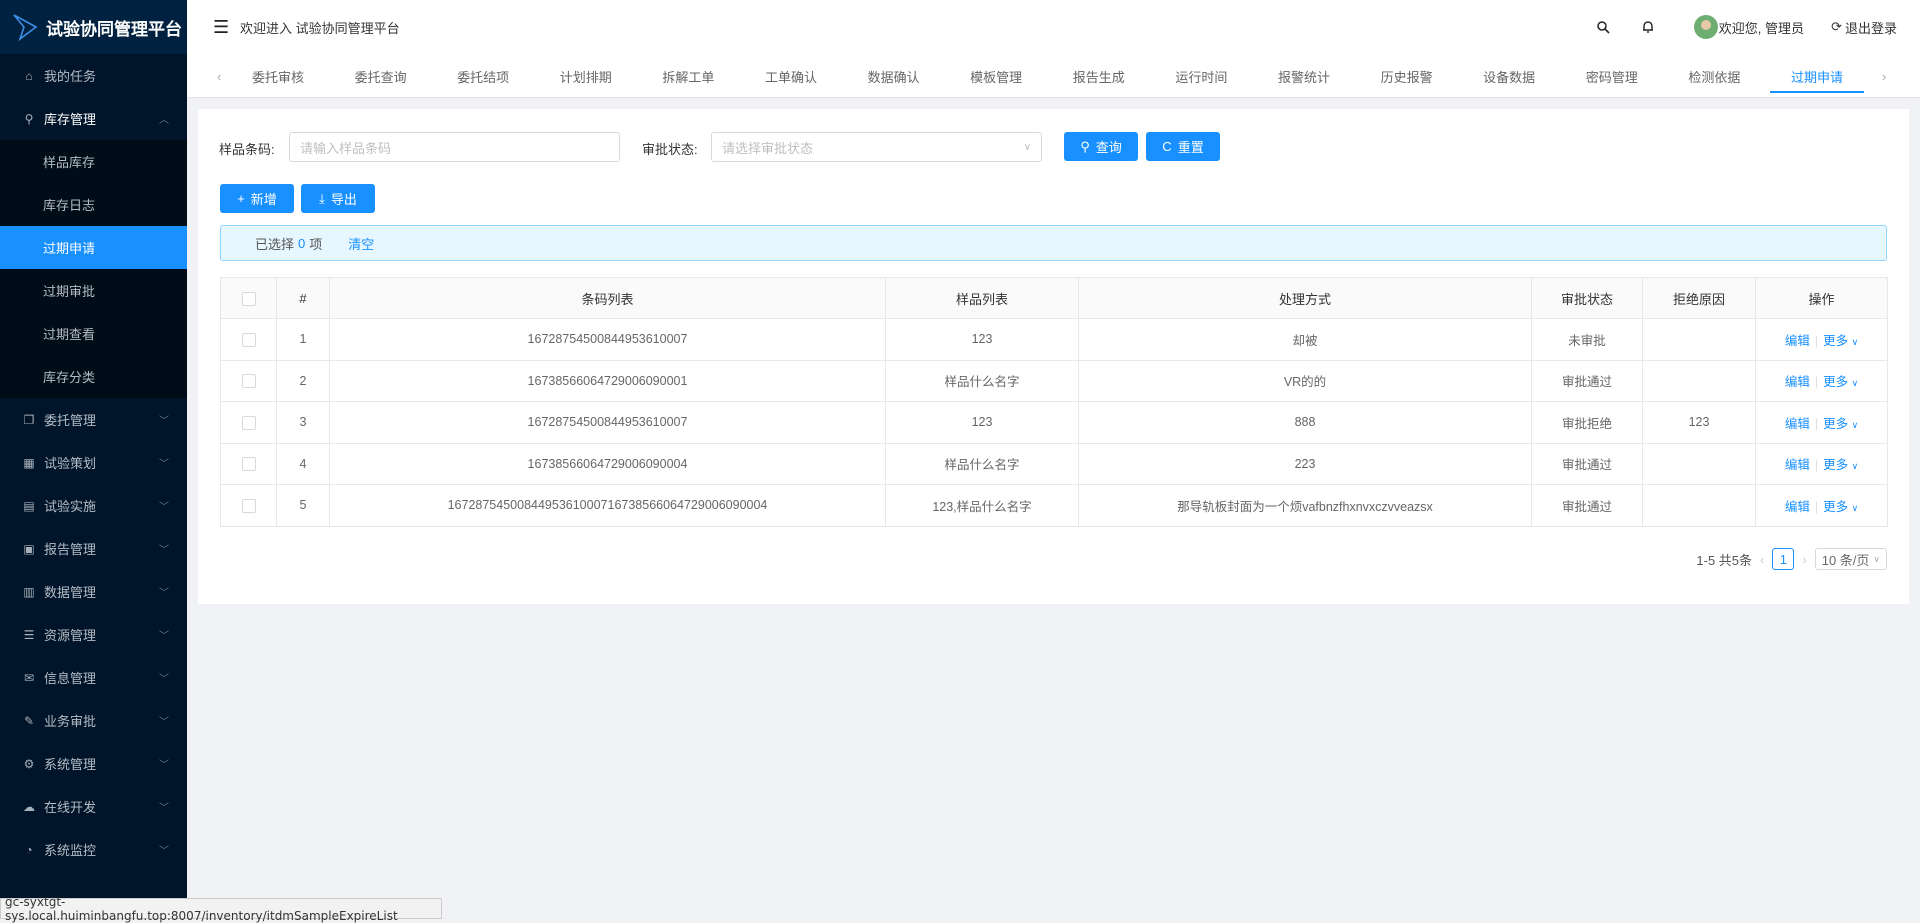 The image size is (1920, 923). Describe the element at coordinates (1407, 76) in the screenshot. I see `tab: 历史报警` at that location.